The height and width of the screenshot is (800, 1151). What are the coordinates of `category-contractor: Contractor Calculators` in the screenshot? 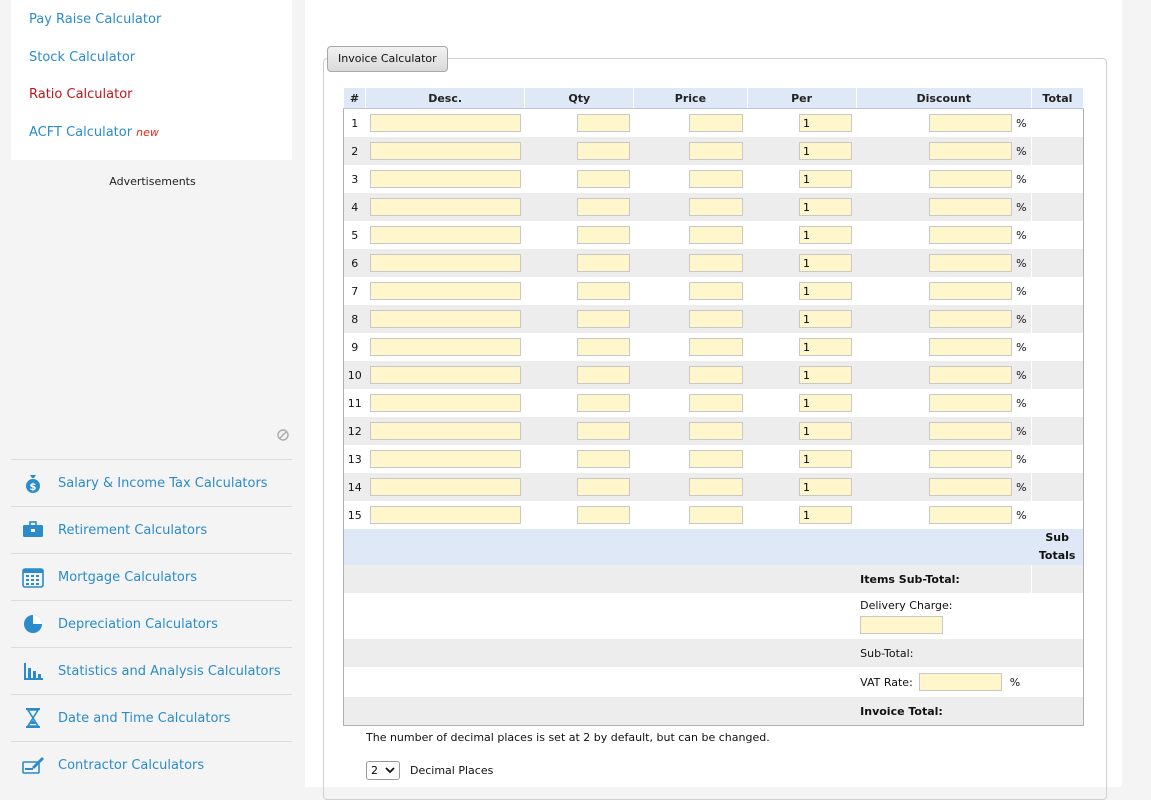 It's located at (151, 764).